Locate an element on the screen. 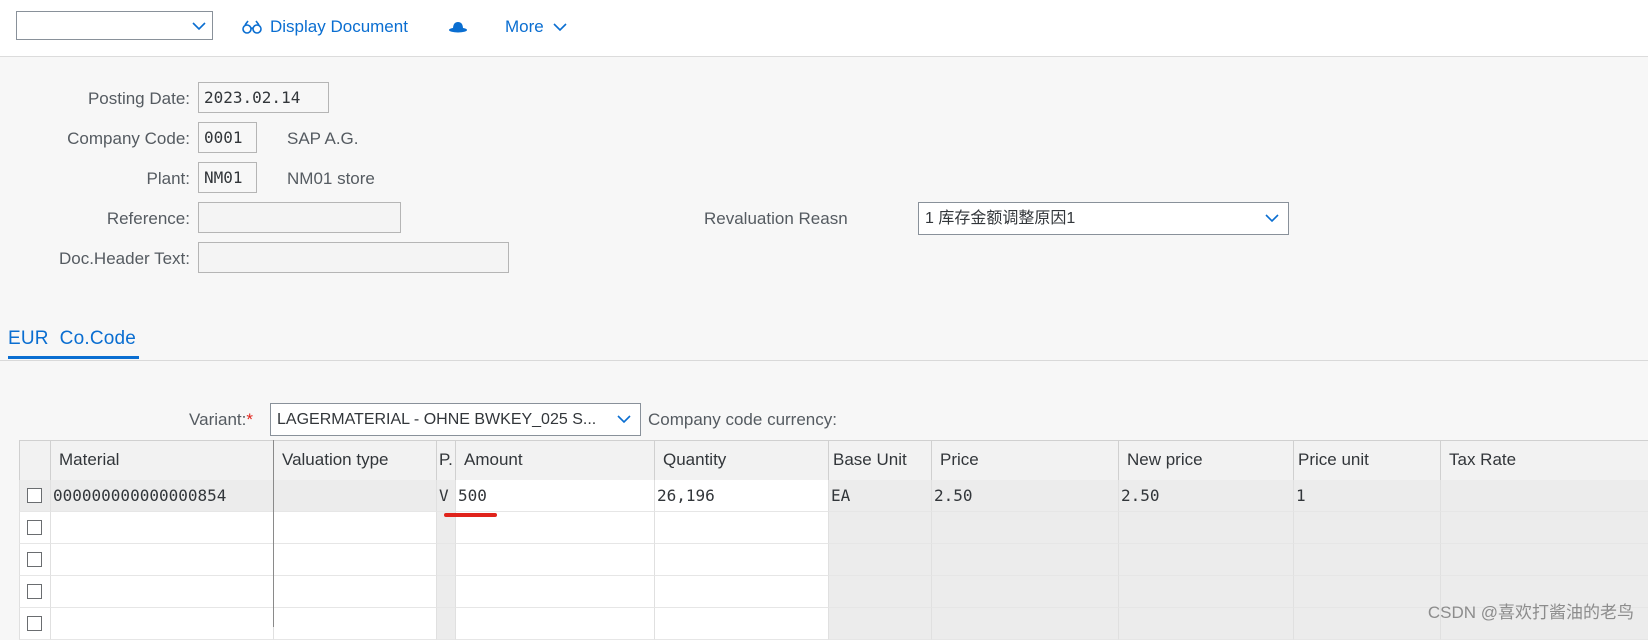 This screenshot has height=640, width=1648. company-code-field: 0001 is located at coordinates (227, 137).